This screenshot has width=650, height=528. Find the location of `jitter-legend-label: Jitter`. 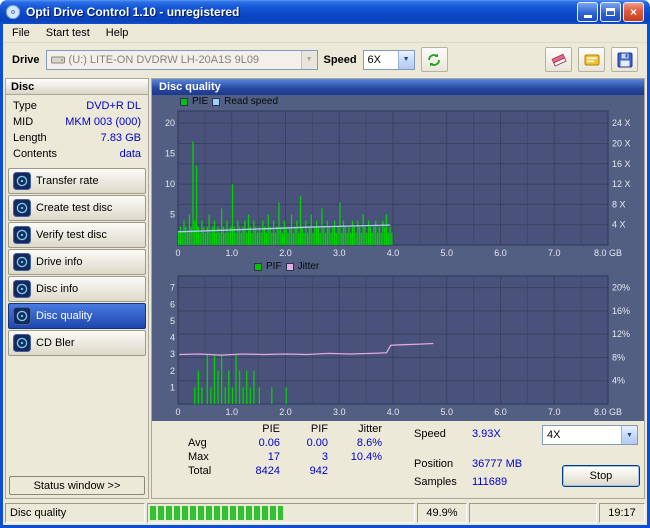

jitter-legend-label: Jitter is located at coordinates (308, 266).